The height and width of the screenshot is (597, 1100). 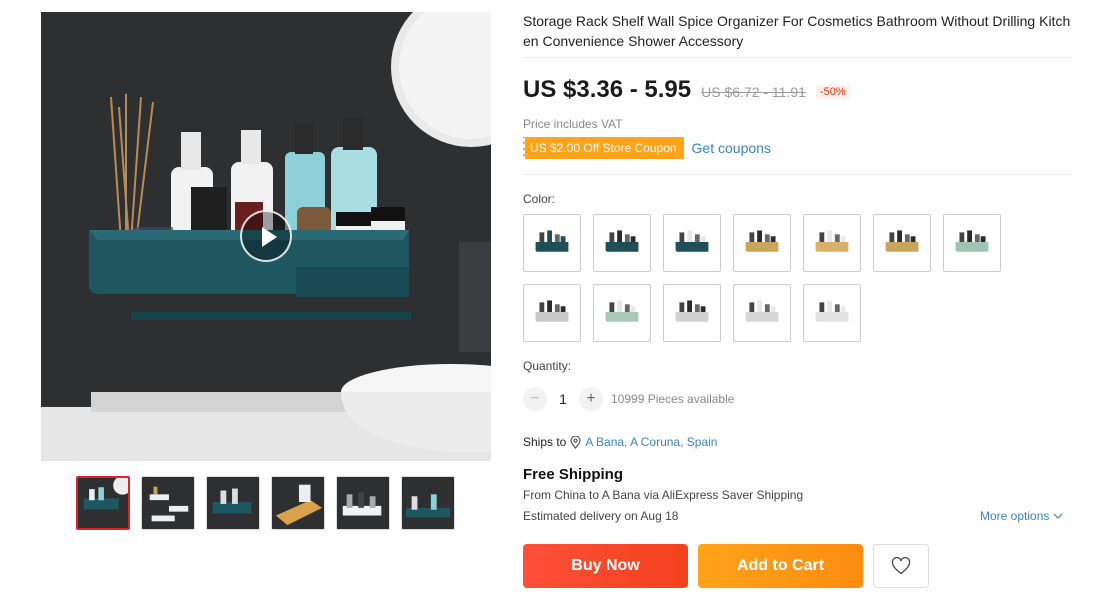 I want to click on free-shipping-title: Free Shipping, so click(x=573, y=474).